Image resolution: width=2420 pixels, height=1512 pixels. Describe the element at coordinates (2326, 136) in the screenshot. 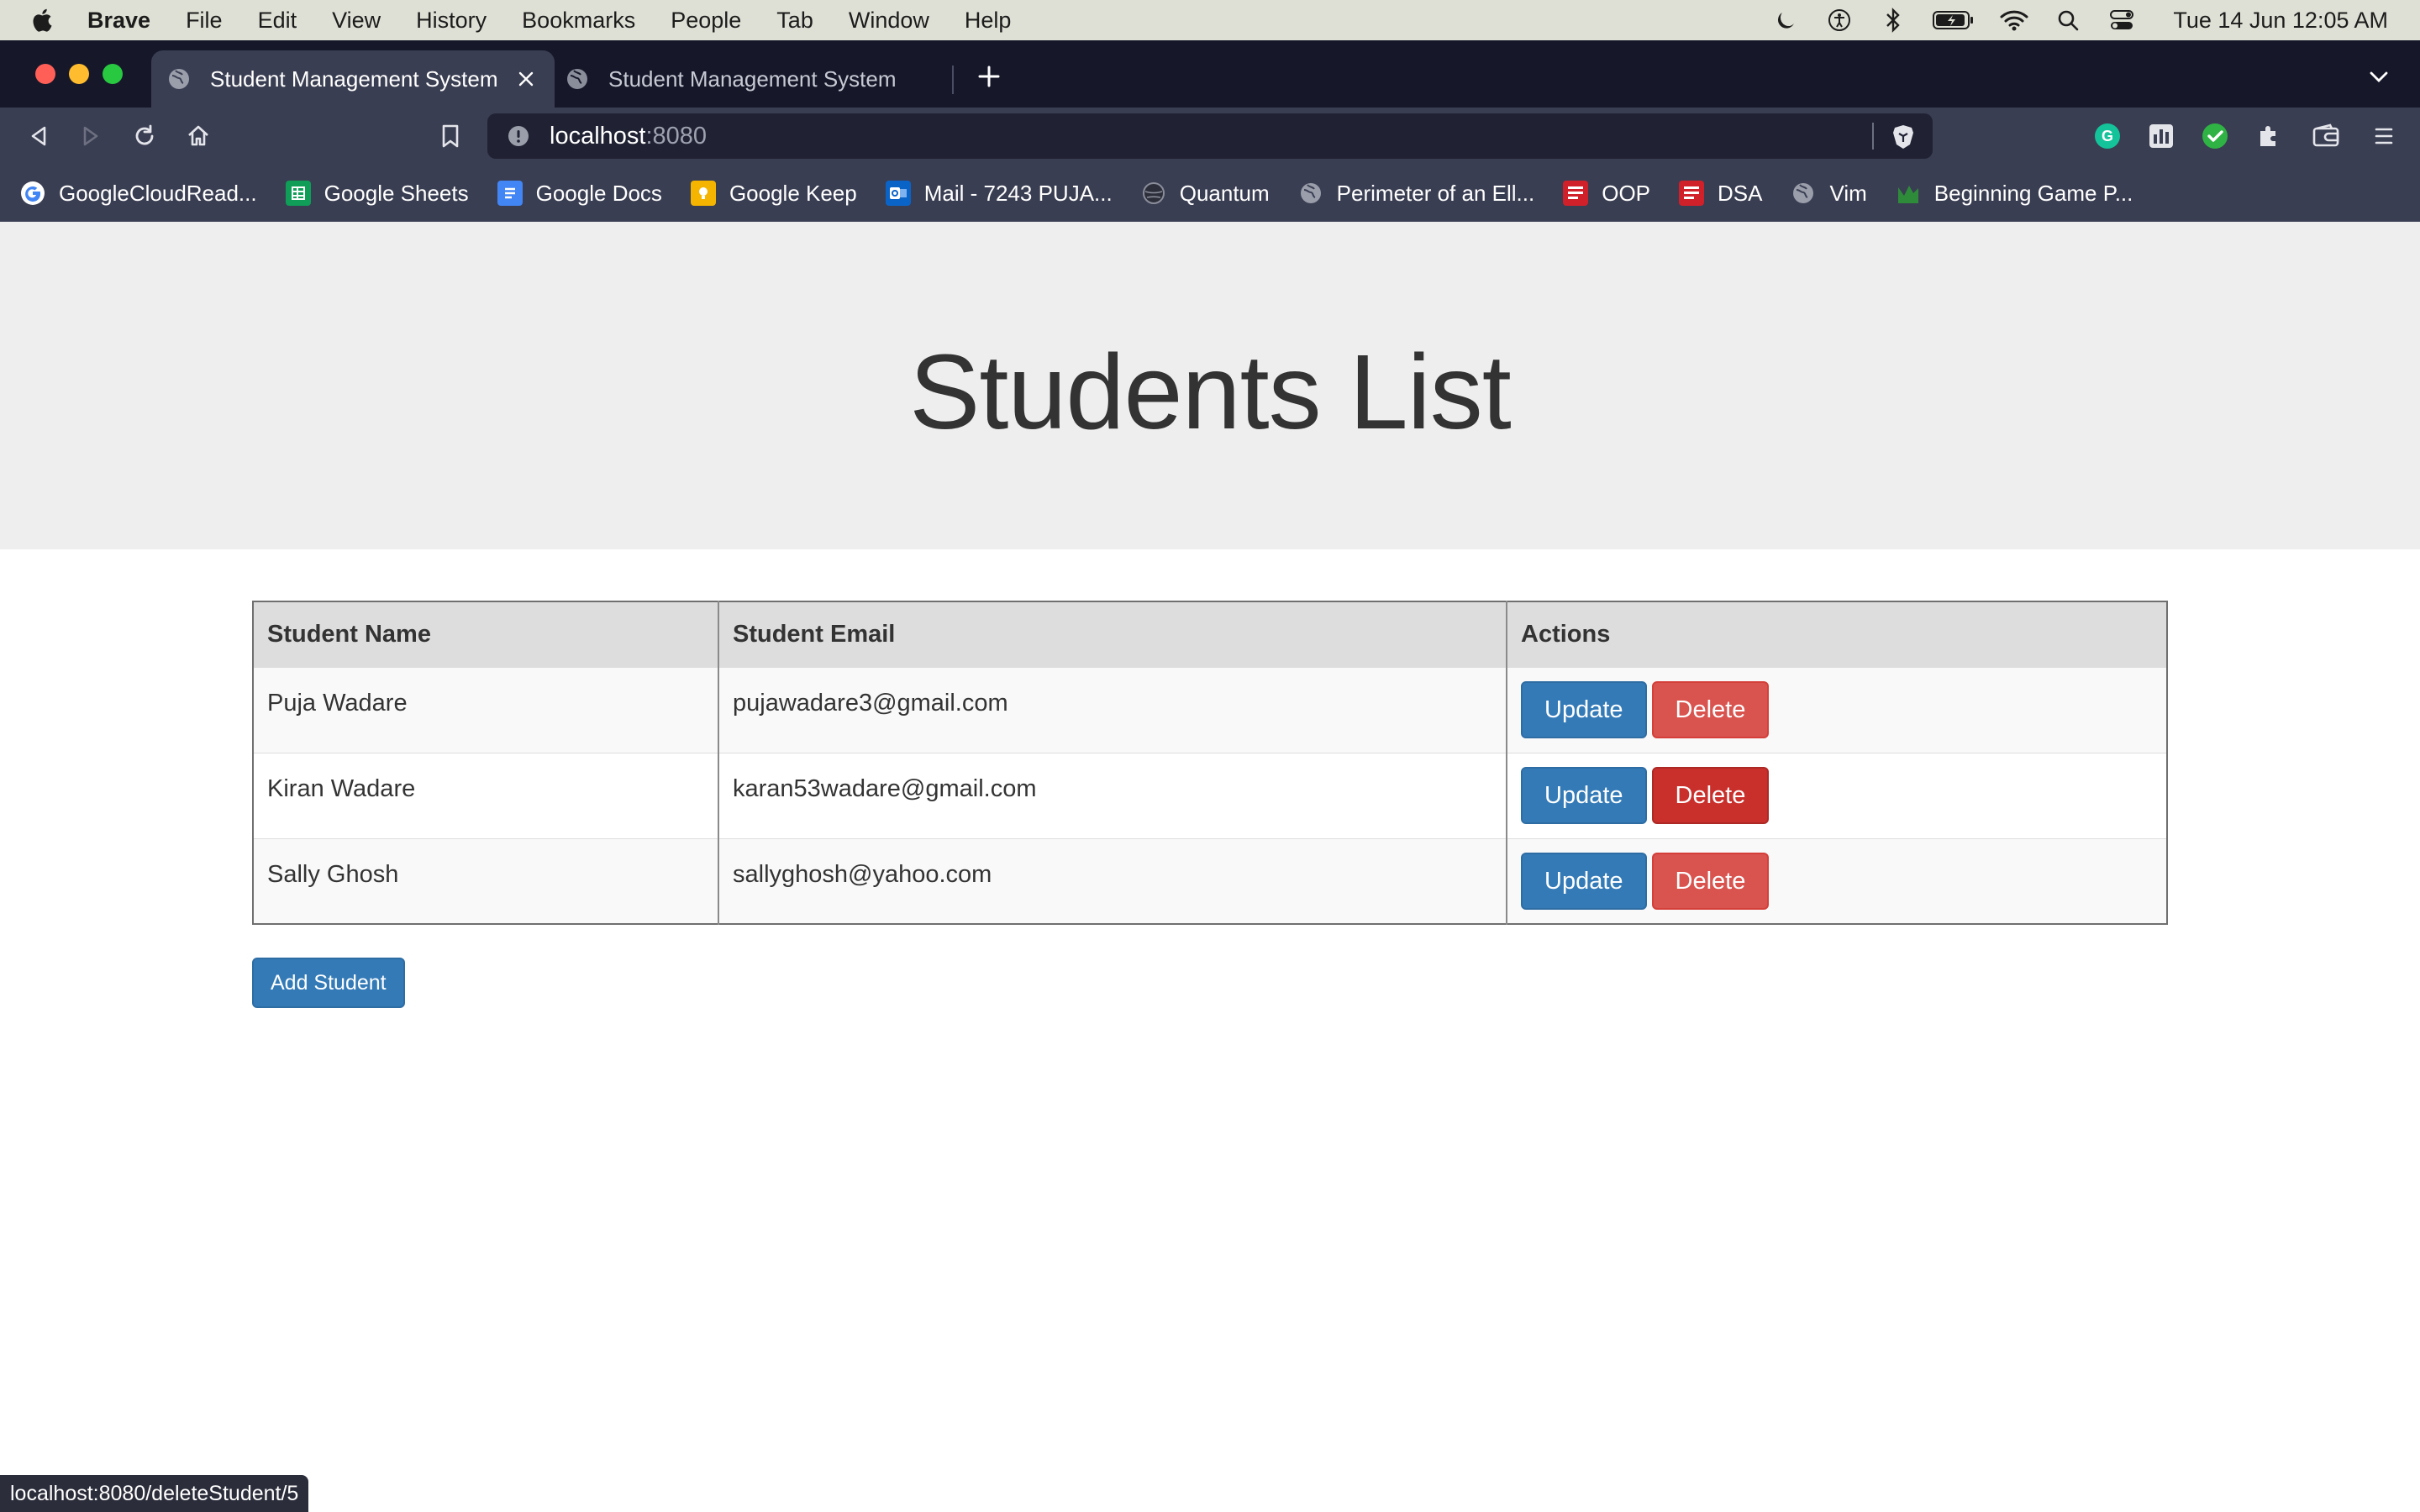

I see `wallet-icon` at that location.